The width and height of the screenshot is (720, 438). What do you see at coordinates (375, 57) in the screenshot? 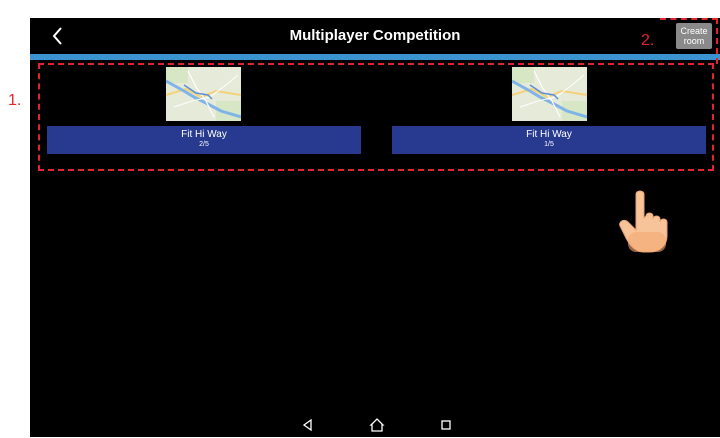
I see `accent-bar` at bounding box center [375, 57].